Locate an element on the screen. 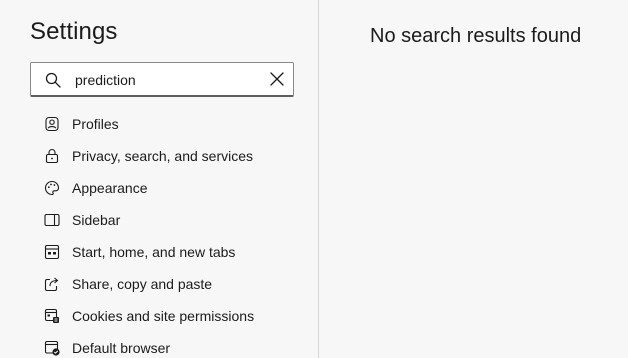  lock-icon is located at coordinates (56, 156).